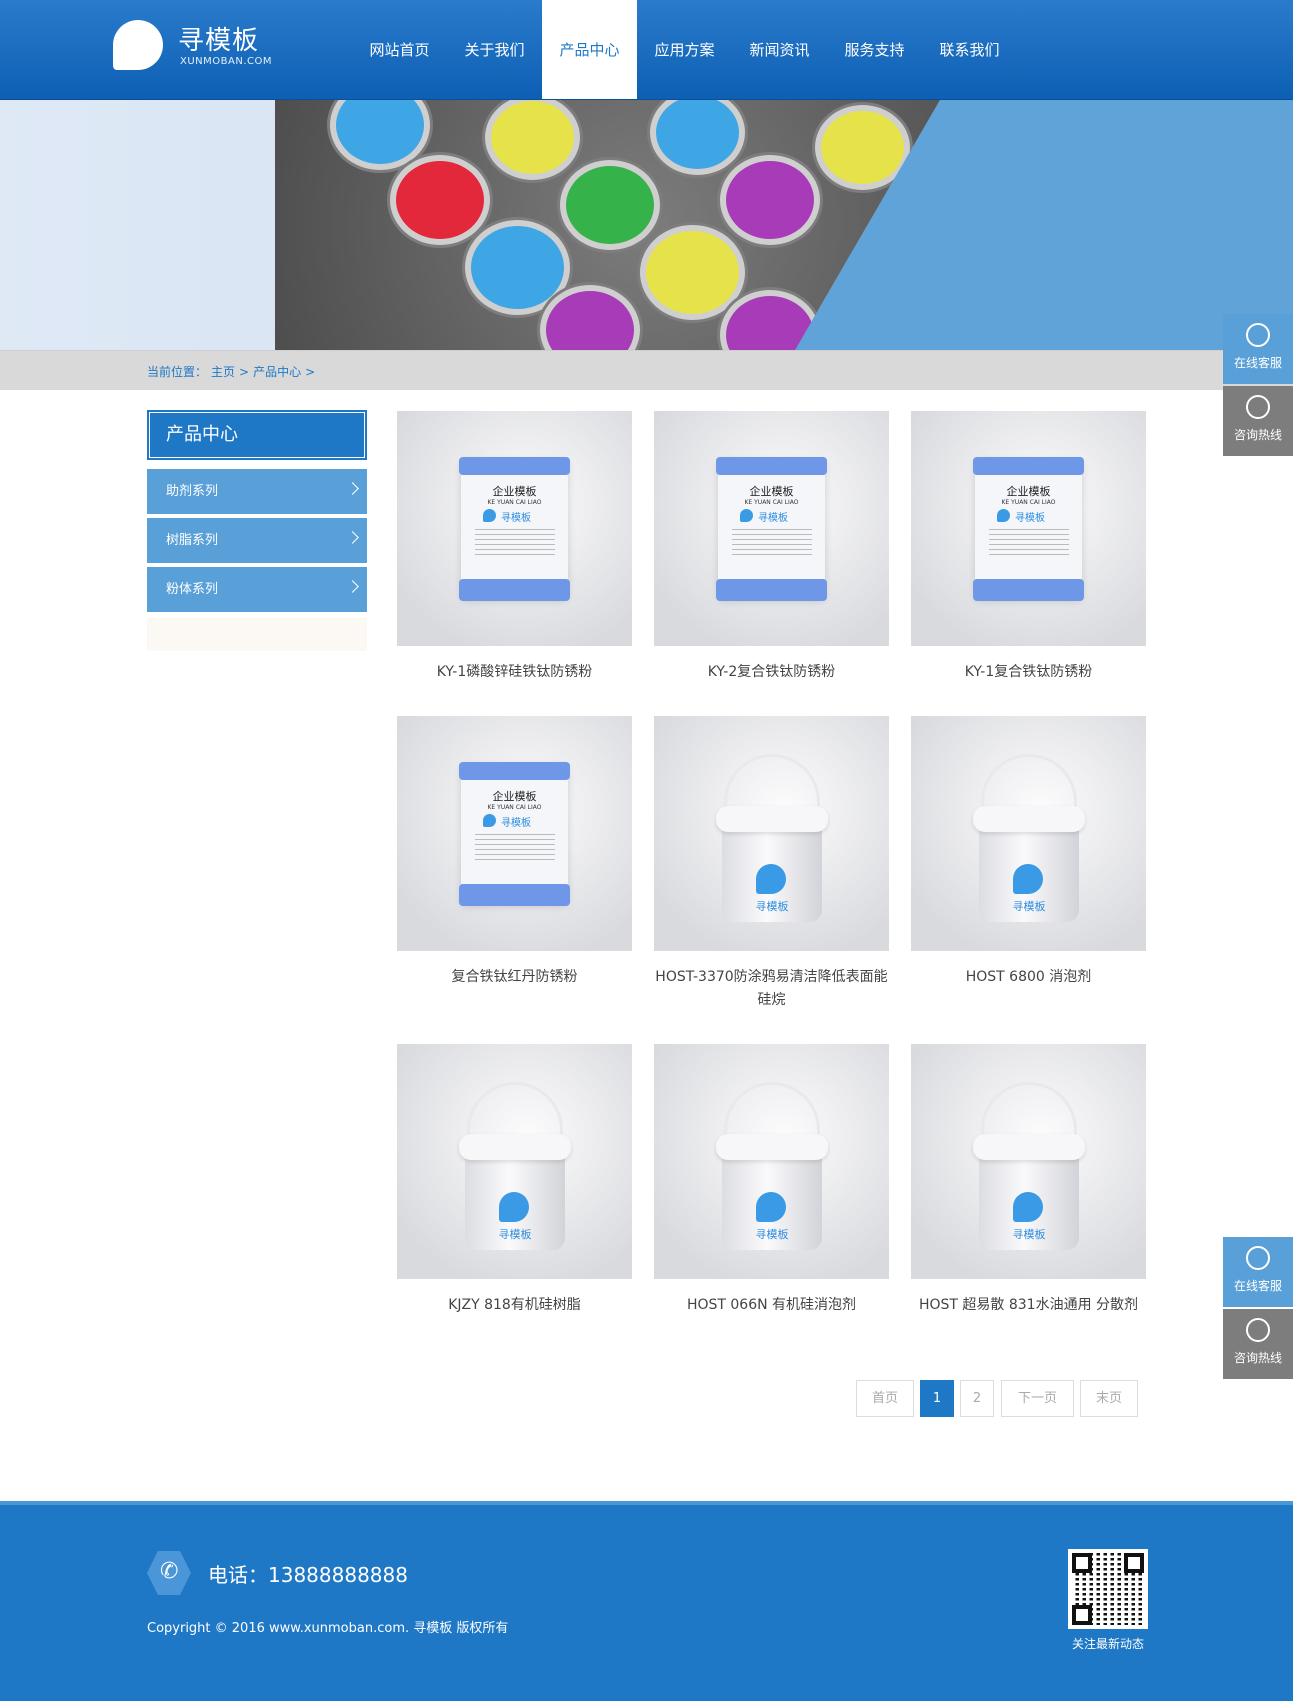  I want to click on pagination-page-1: 1, so click(937, 1398).